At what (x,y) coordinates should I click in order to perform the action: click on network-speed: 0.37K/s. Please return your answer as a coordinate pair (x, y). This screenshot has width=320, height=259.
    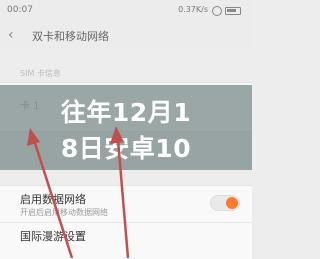
    Looking at the image, I should click on (193, 9).